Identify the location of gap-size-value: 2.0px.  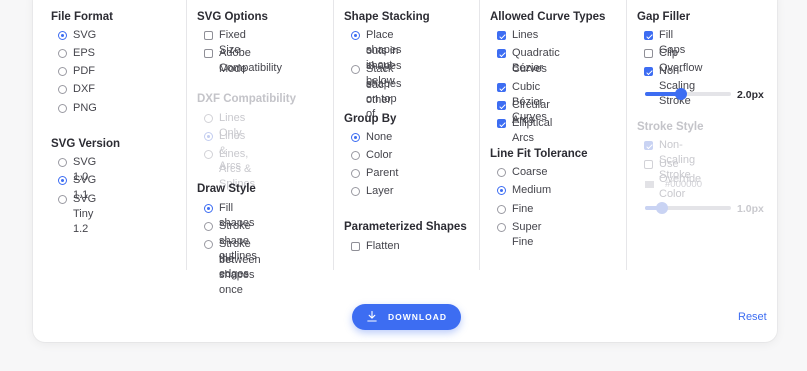
(750, 95).